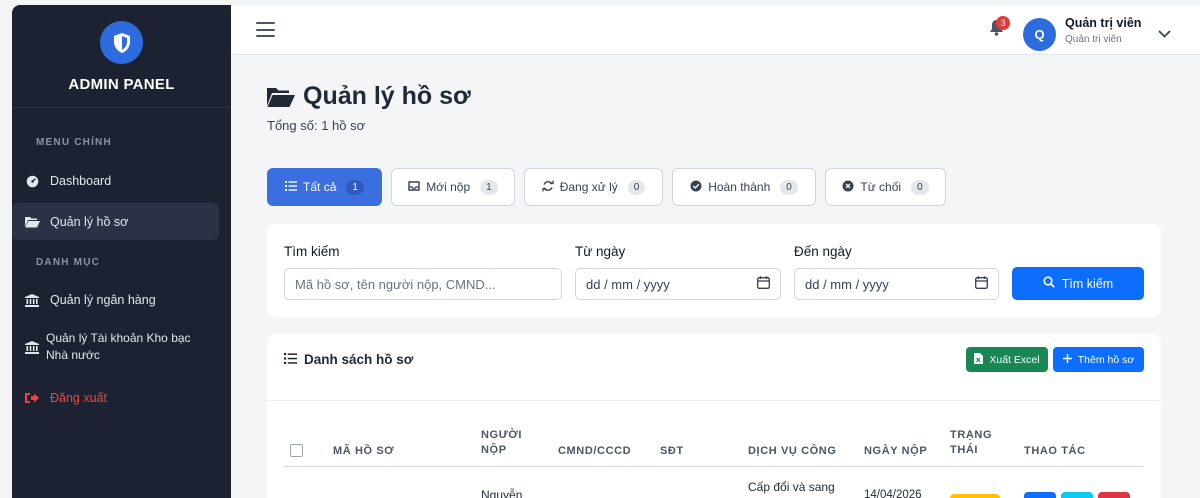  I want to click on tab-all: Tất cả 1, so click(324, 187).